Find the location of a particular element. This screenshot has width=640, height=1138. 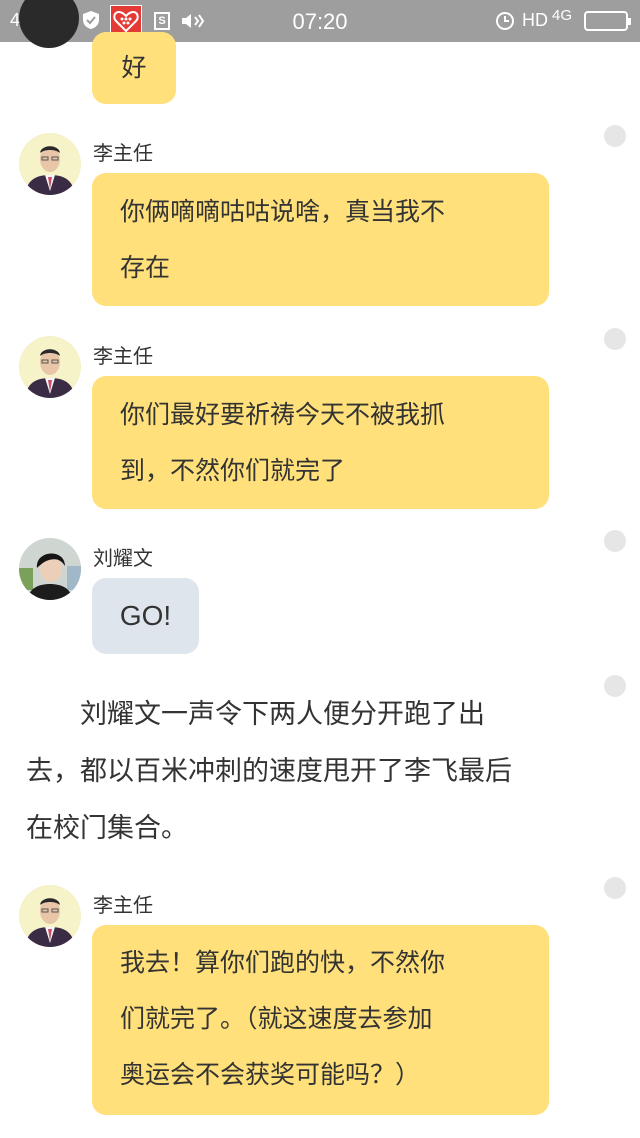

message-line: 你们最好要祈祷今天不被我抓 is located at coordinates (283, 414).